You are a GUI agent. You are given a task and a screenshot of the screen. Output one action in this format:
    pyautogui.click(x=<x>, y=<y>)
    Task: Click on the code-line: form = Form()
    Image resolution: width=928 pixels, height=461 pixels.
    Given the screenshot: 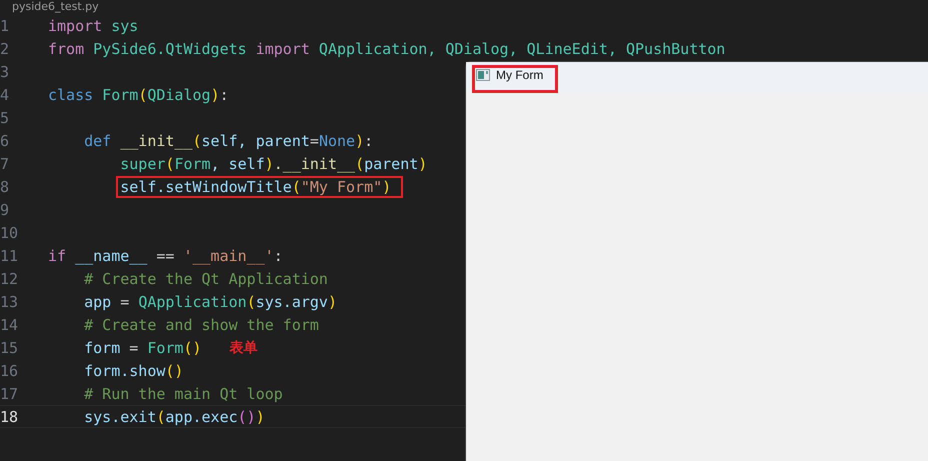 What is the action you would take?
    pyautogui.click(x=143, y=348)
    